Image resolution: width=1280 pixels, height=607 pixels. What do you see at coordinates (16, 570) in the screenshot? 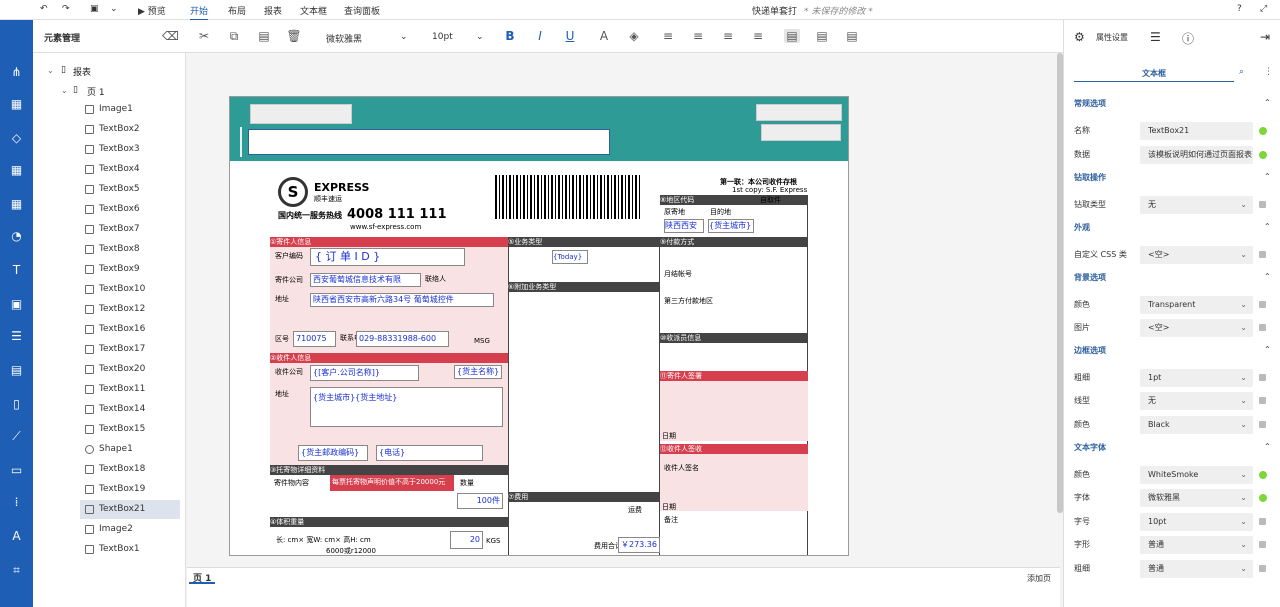
I see `scan-icon: ⌗` at bounding box center [16, 570].